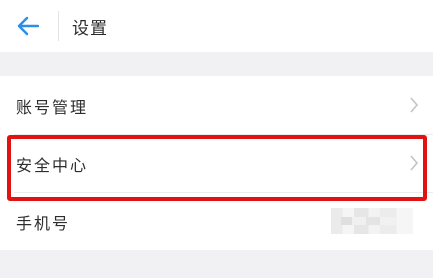  I want to click on arrow-left-icon, so click(28, 26).